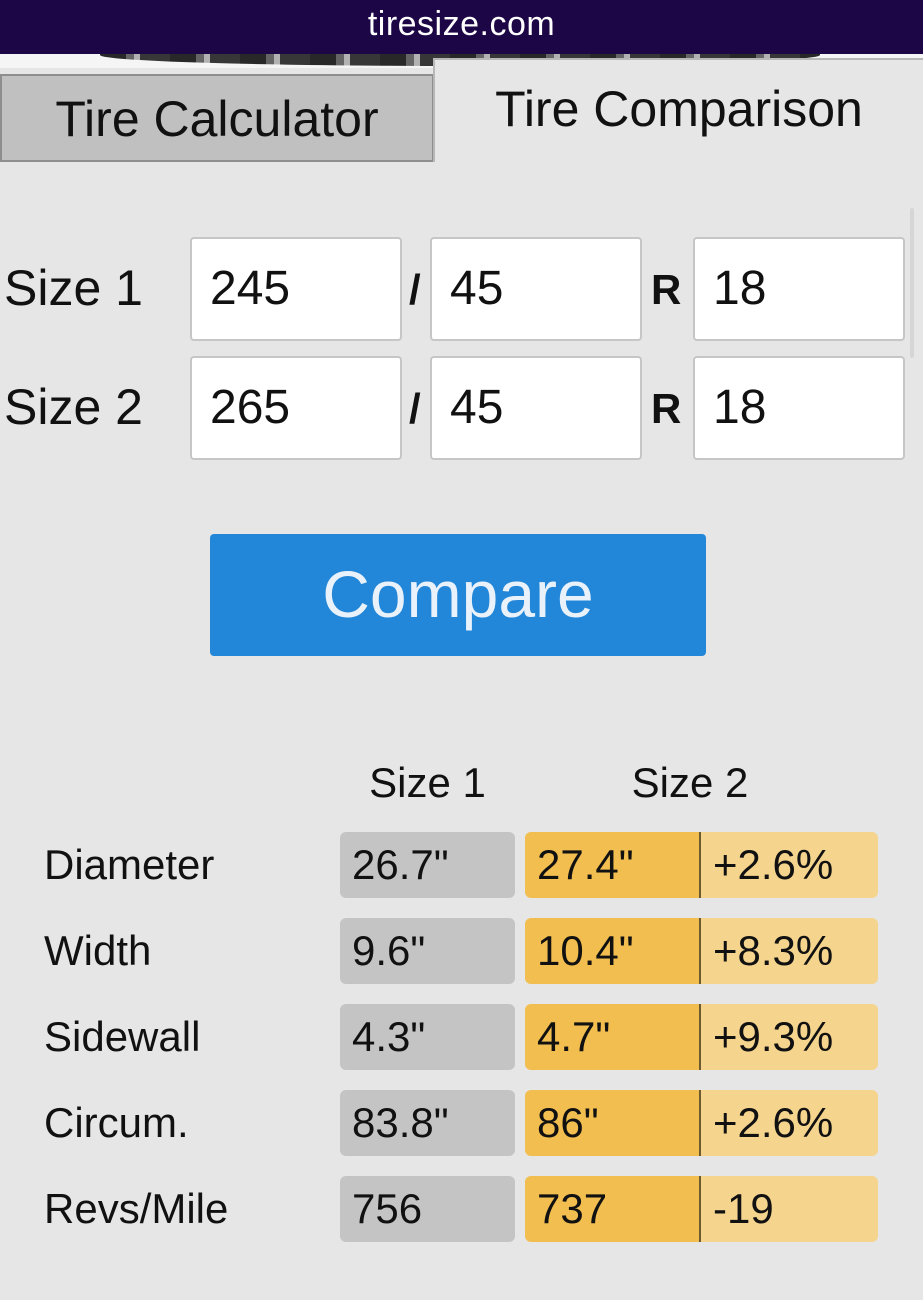  I want to click on circumference-size1-value: 83.8", so click(427, 1123).